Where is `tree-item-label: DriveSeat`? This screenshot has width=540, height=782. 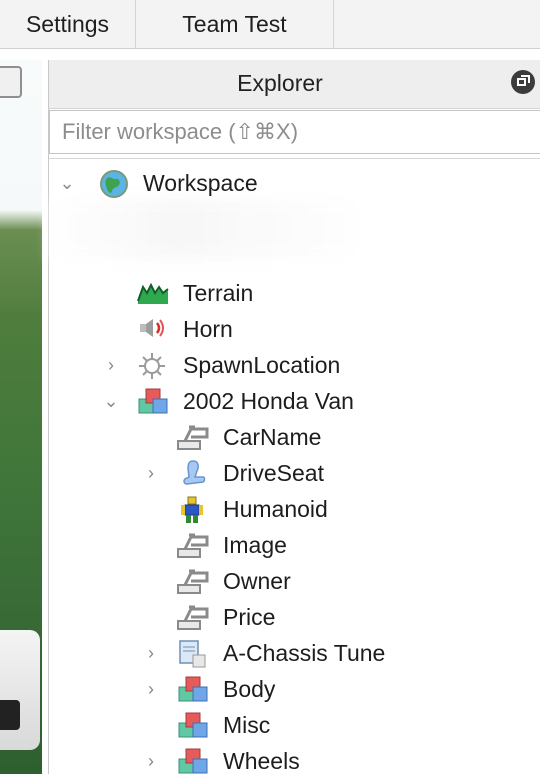 tree-item-label: DriveSeat is located at coordinates (273, 473).